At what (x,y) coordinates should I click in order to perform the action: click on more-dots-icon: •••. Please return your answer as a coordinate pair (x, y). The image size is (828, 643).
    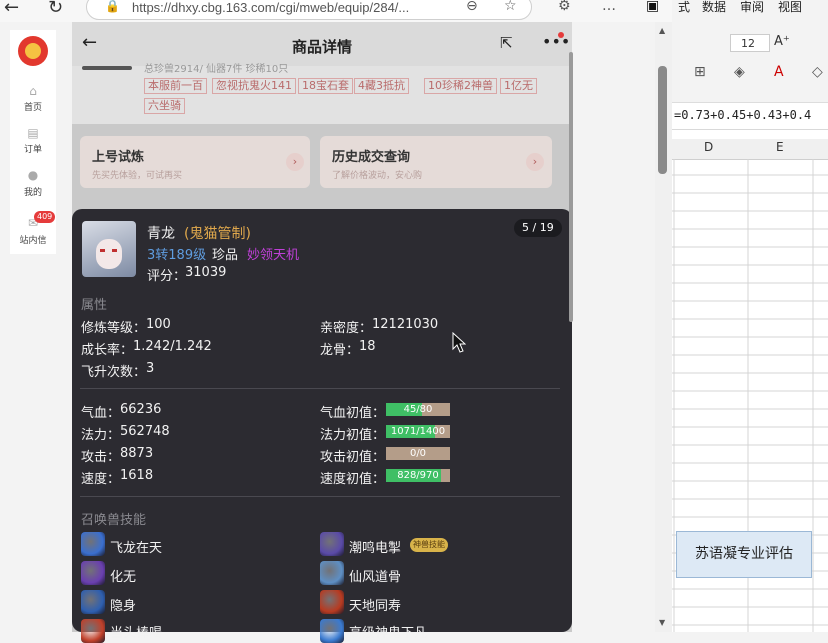
    Looking at the image, I should click on (556, 41).